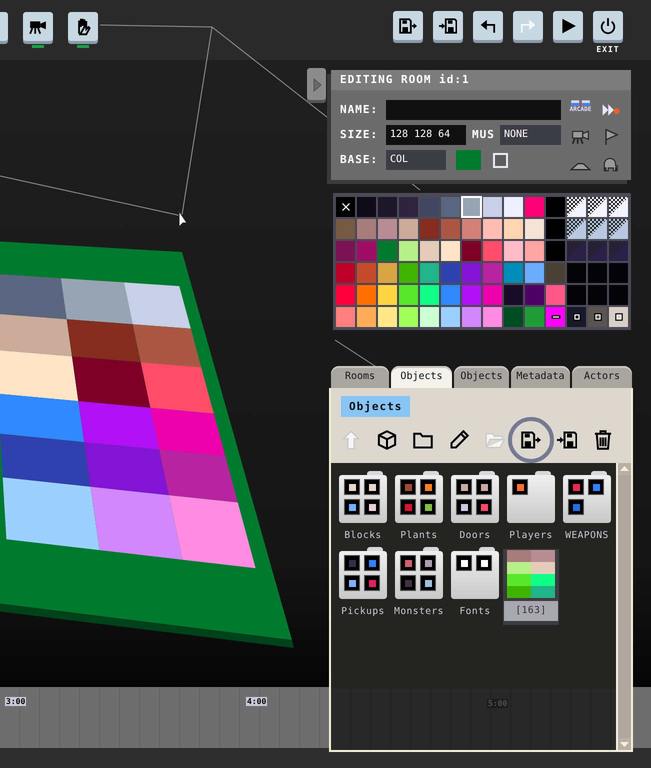 This screenshot has height=768, width=651. What do you see at coordinates (624, 469) in the screenshot?
I see `scroll-up-icon` at bounding box center [624, 469].